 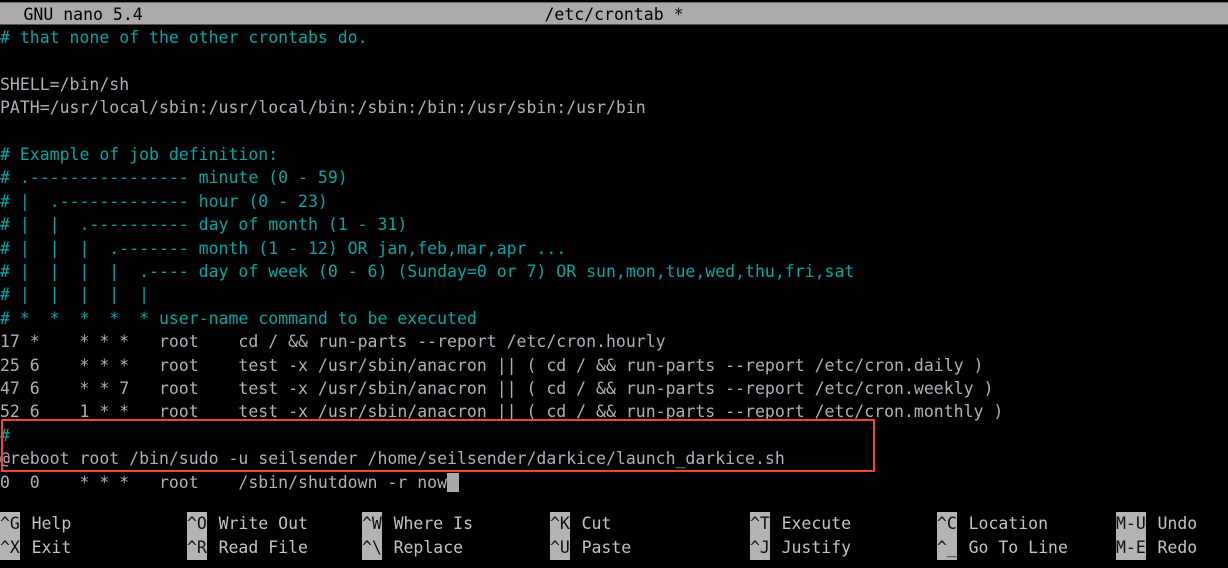 What do you see at coordinates (1177, 523) in the screenshot?
I see `shortcut-label: Undo` at bounding box center [1177, 523].